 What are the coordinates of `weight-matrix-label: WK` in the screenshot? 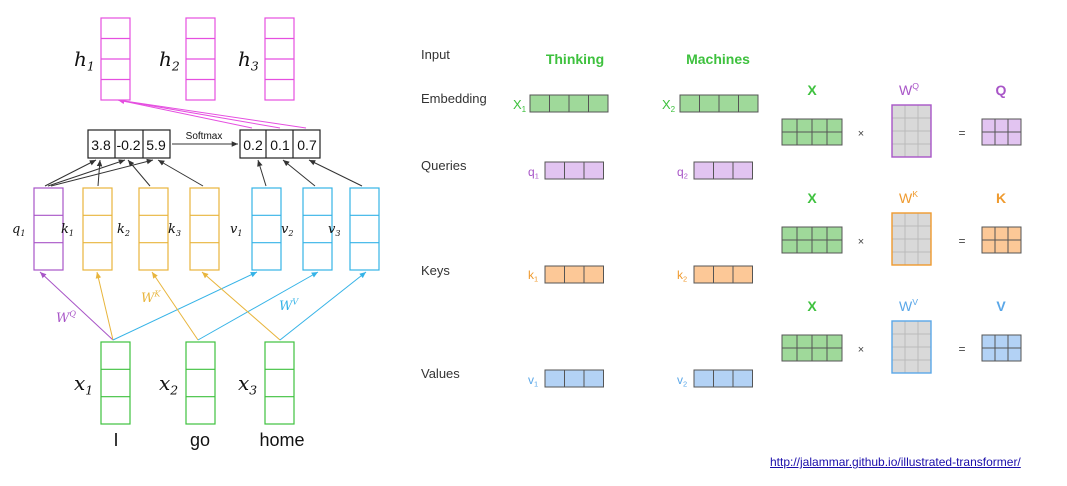 It's located at (908, 197).